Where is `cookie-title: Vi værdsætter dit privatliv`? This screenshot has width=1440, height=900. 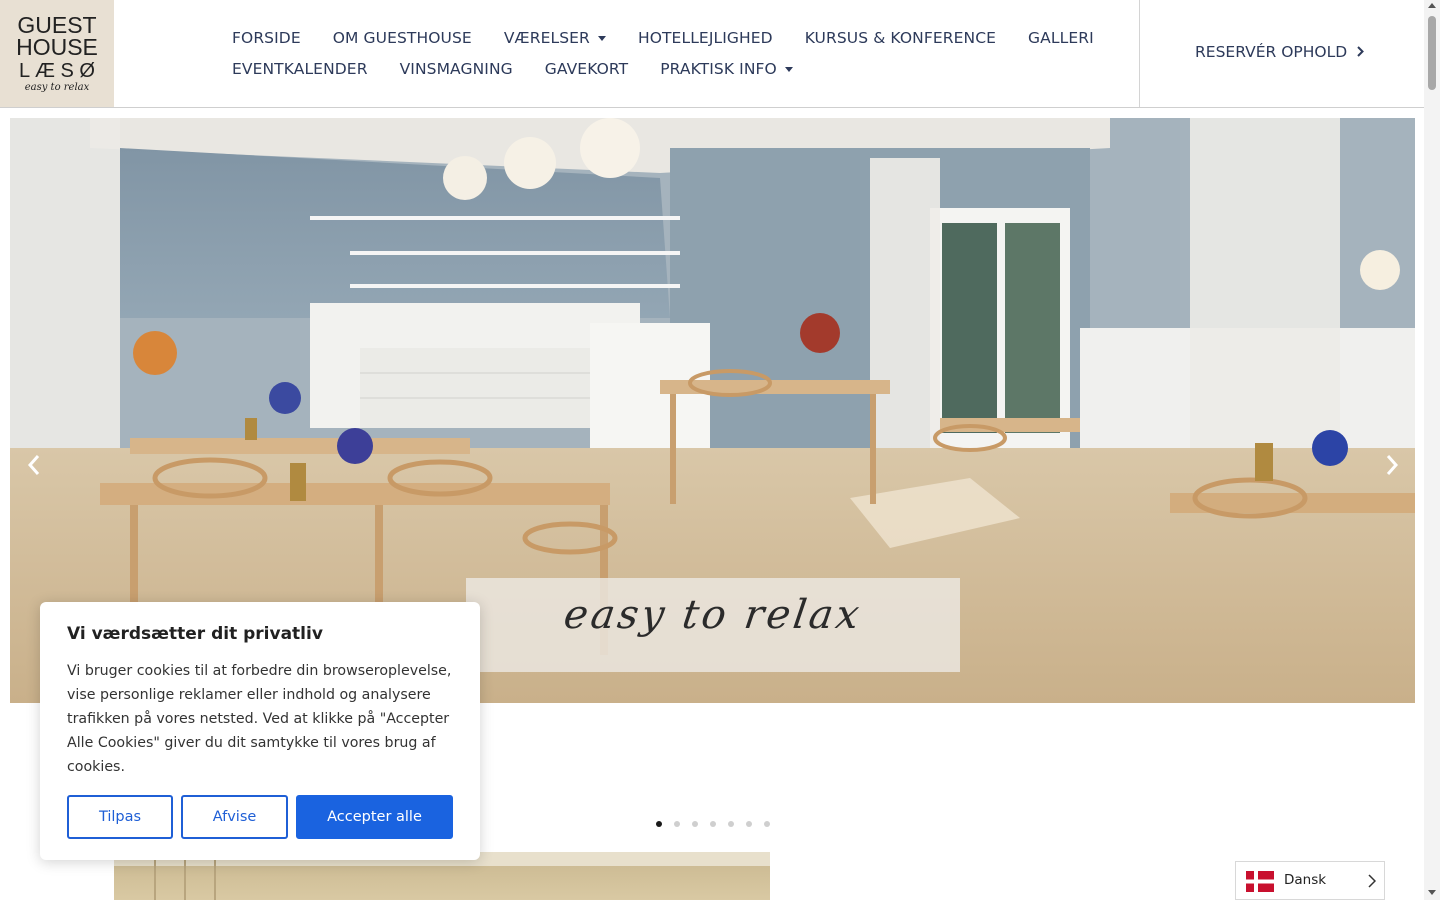
cookie-title: Vi værdsætter dit privatliv is located at coordinates (195, 634).